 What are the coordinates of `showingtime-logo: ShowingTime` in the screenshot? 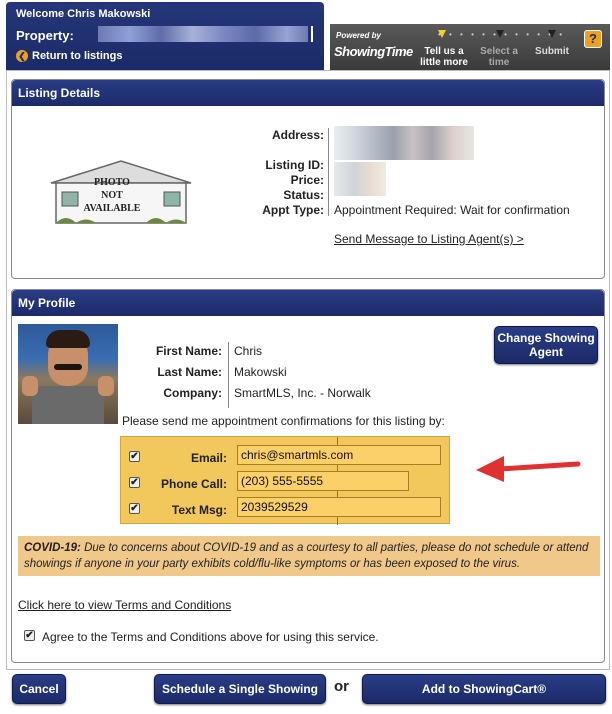 It's located at (373, 51).